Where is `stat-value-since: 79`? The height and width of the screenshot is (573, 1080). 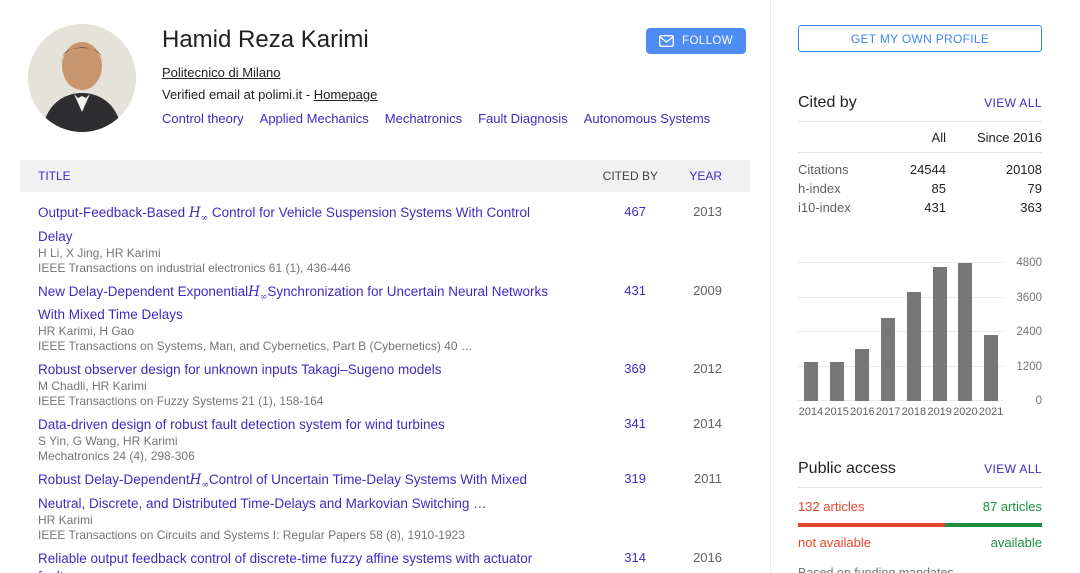
stat-value-since: 79 is located at coordinates (994, 188).